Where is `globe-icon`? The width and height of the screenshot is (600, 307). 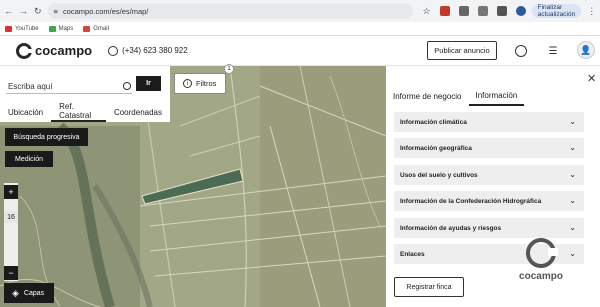
globe-icon is located at coordinates (521, 51).